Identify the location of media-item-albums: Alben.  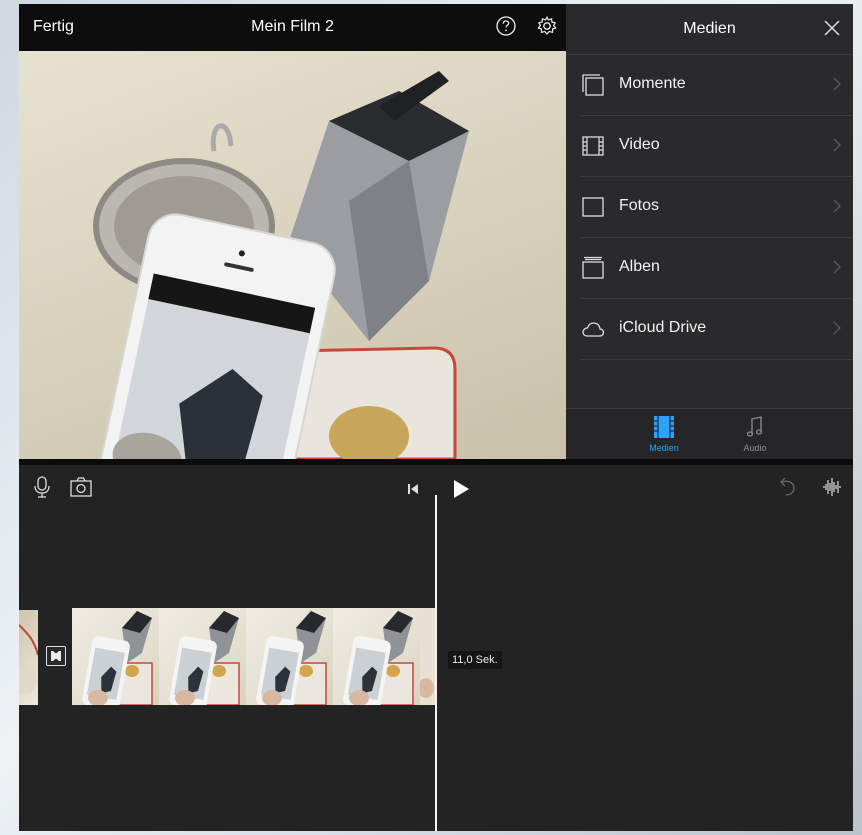
(717, 268).